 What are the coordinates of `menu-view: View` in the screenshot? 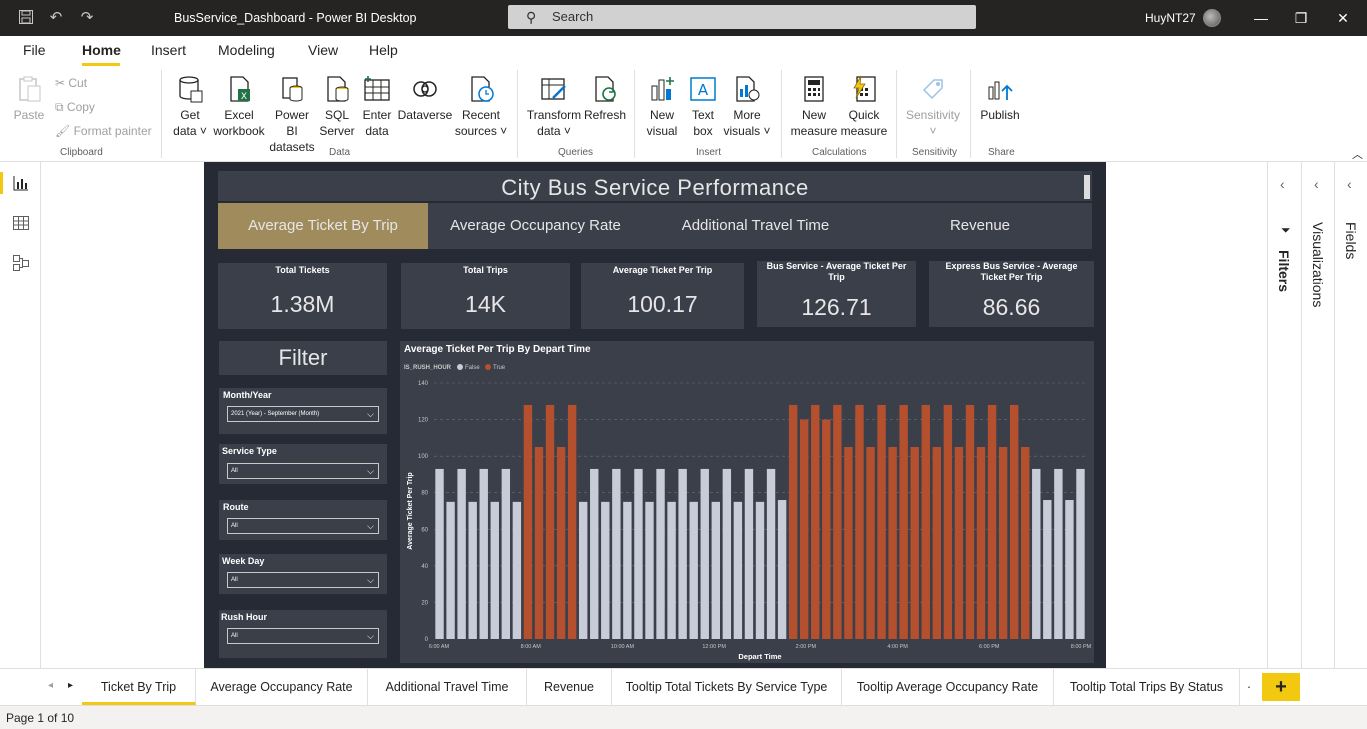 It's located at (323, 50).